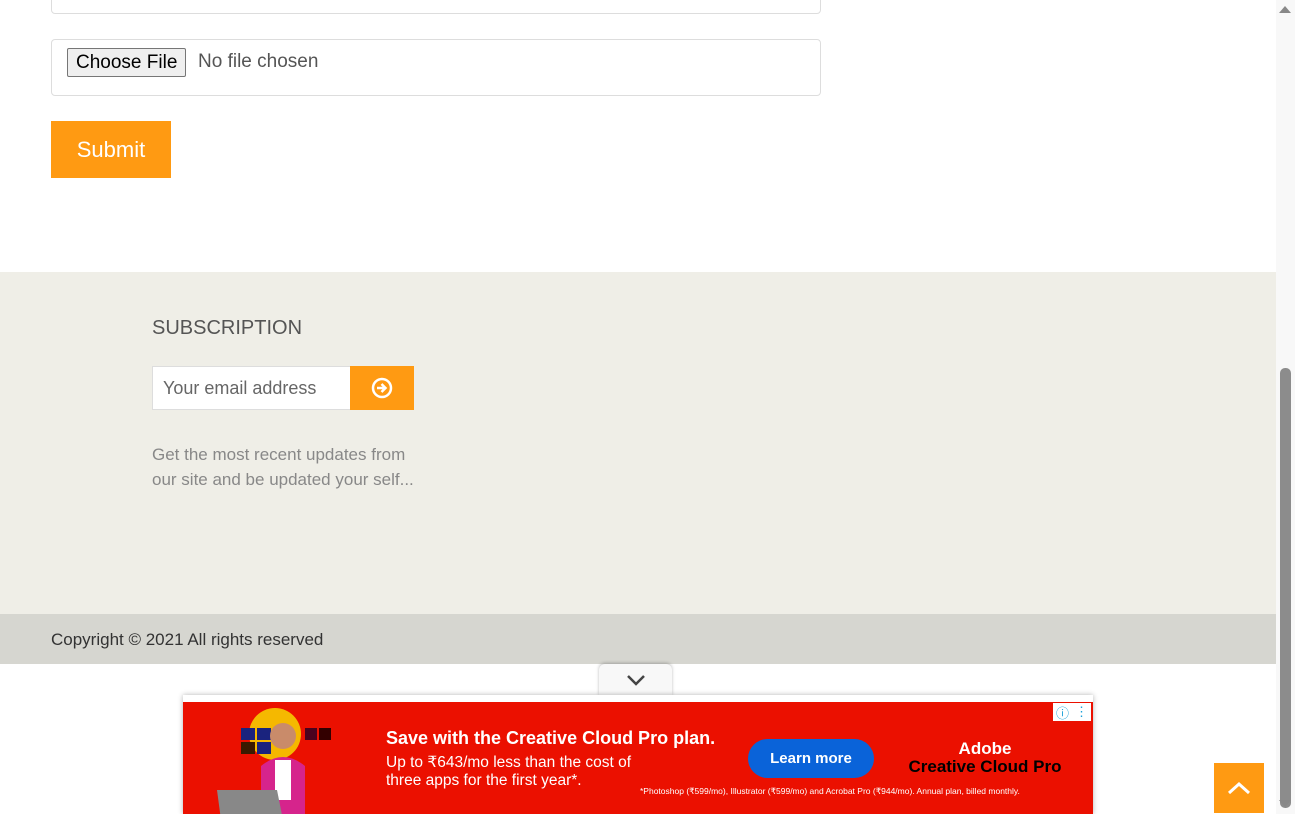 The image size is (1295, 814). What do you see at coordinates (1285, 588) in the screenshot?
I see `scrollbar-thumb` at bounding box center [1285, 588].